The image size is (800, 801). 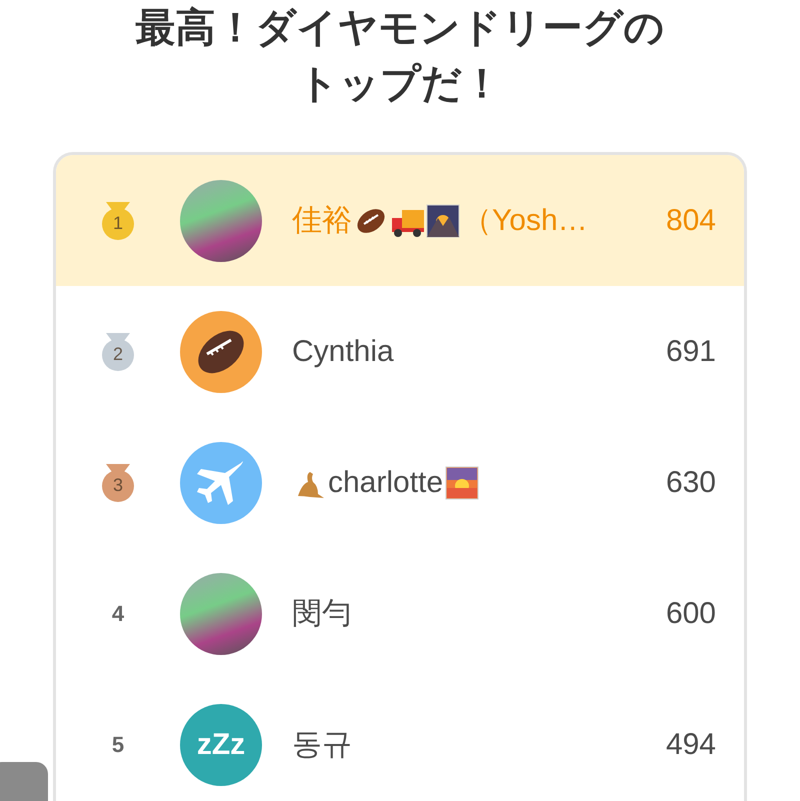 I want to click on score-value: 600, so click(x=691, y=613).